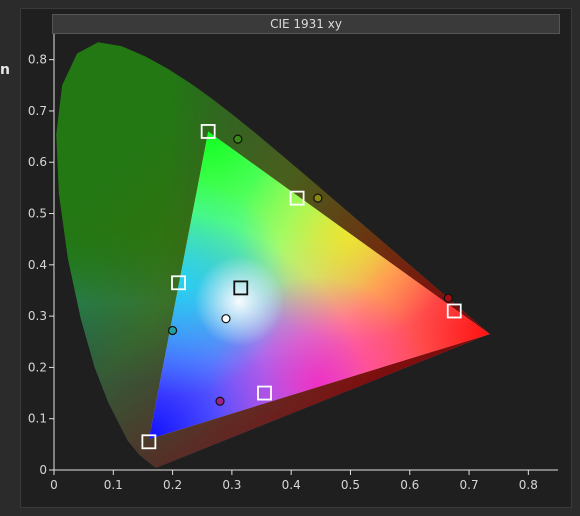 The width and height of the screenshot is (580, 516). I want to click on y-tick-label: 0.2, so click(37, 367).